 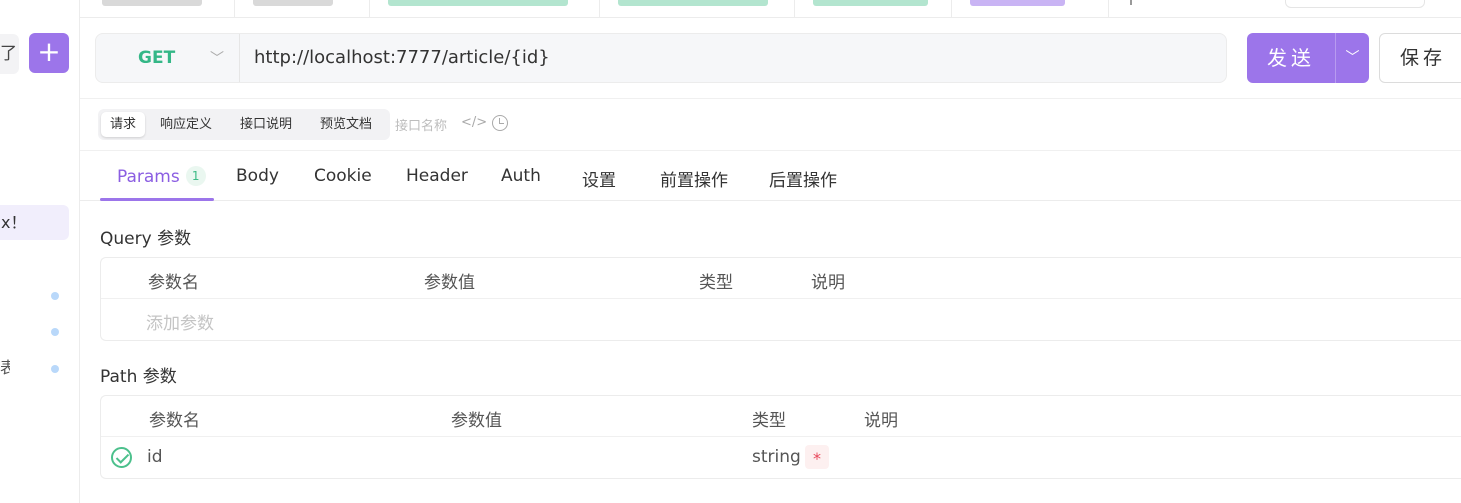 I want to click on tab-cookie: Cookie, so click(x=343, y=176).